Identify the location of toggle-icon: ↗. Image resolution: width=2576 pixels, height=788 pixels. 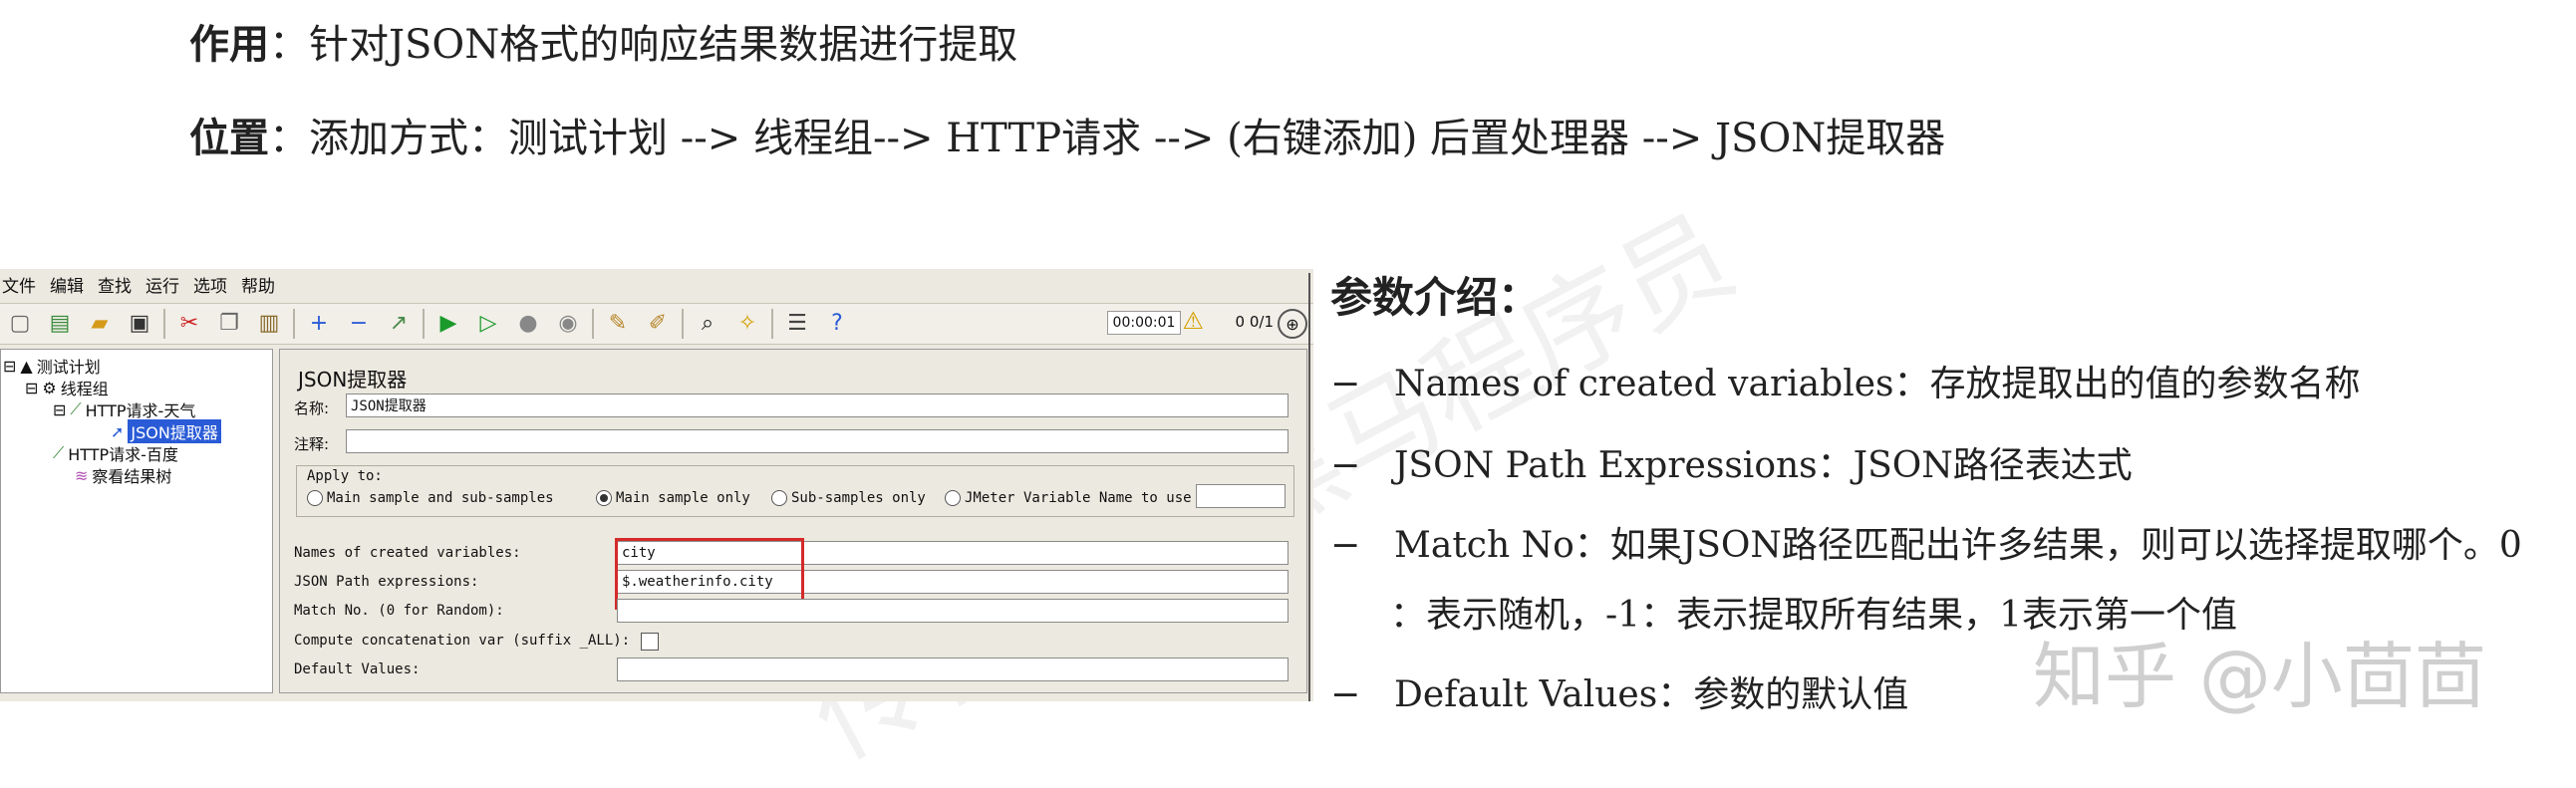
(399, 324).